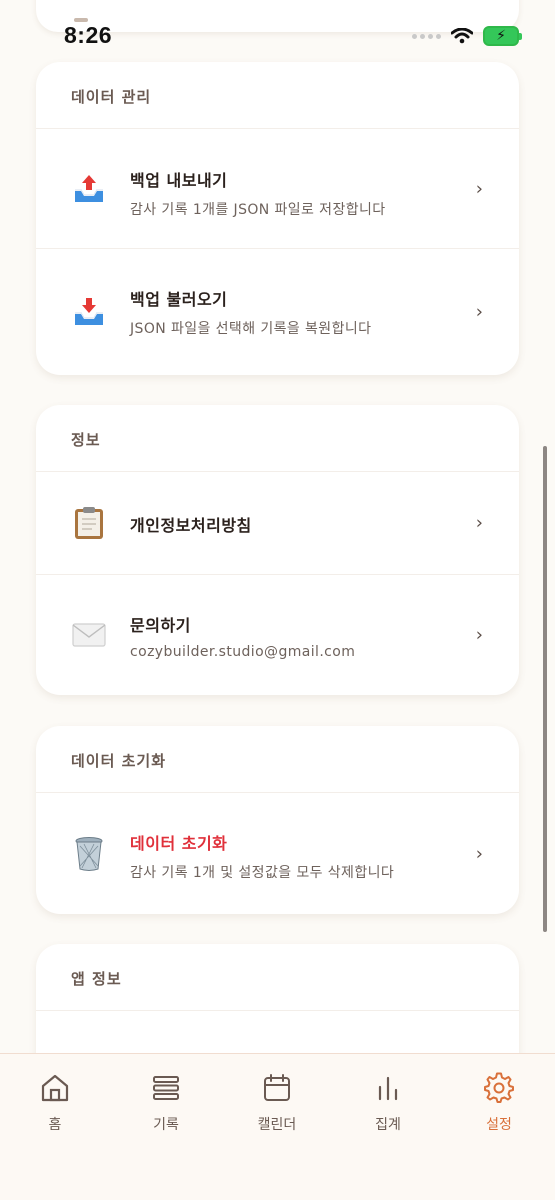 This screenshot has width=555, height=1200. I want to click on tab-stats: 집계, so click(388, 1103).